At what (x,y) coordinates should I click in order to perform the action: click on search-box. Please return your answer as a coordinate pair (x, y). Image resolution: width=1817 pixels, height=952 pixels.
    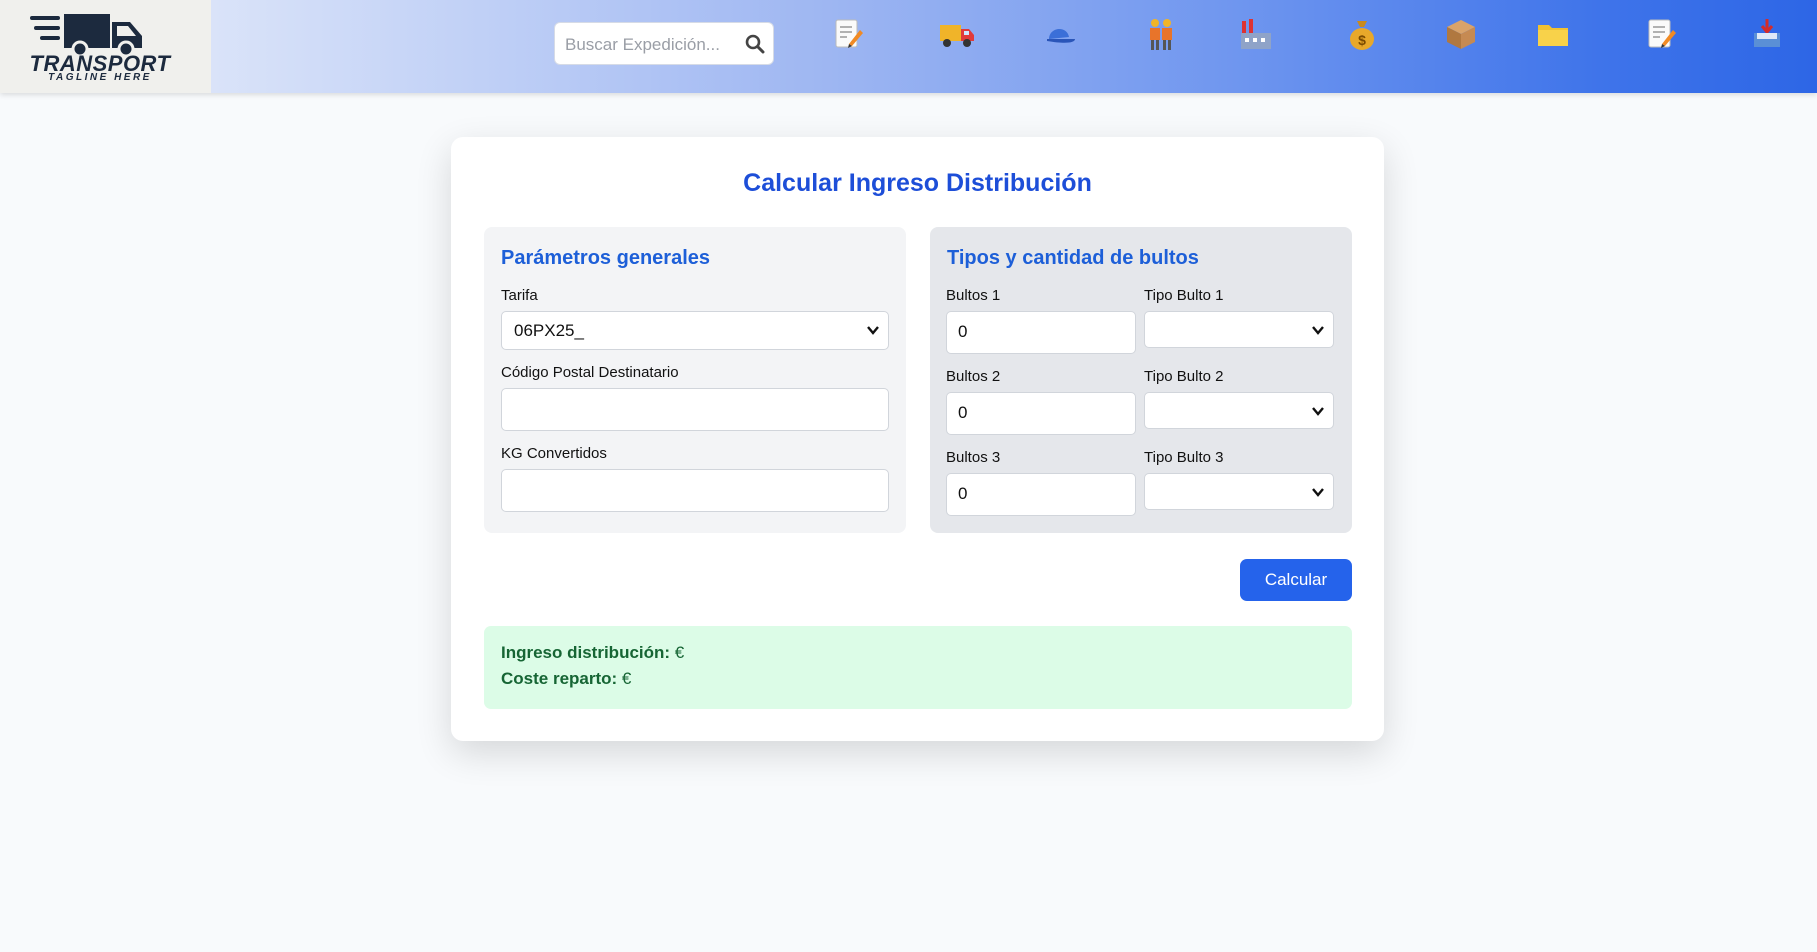
    Looking at the image, I should click on (664, 44).